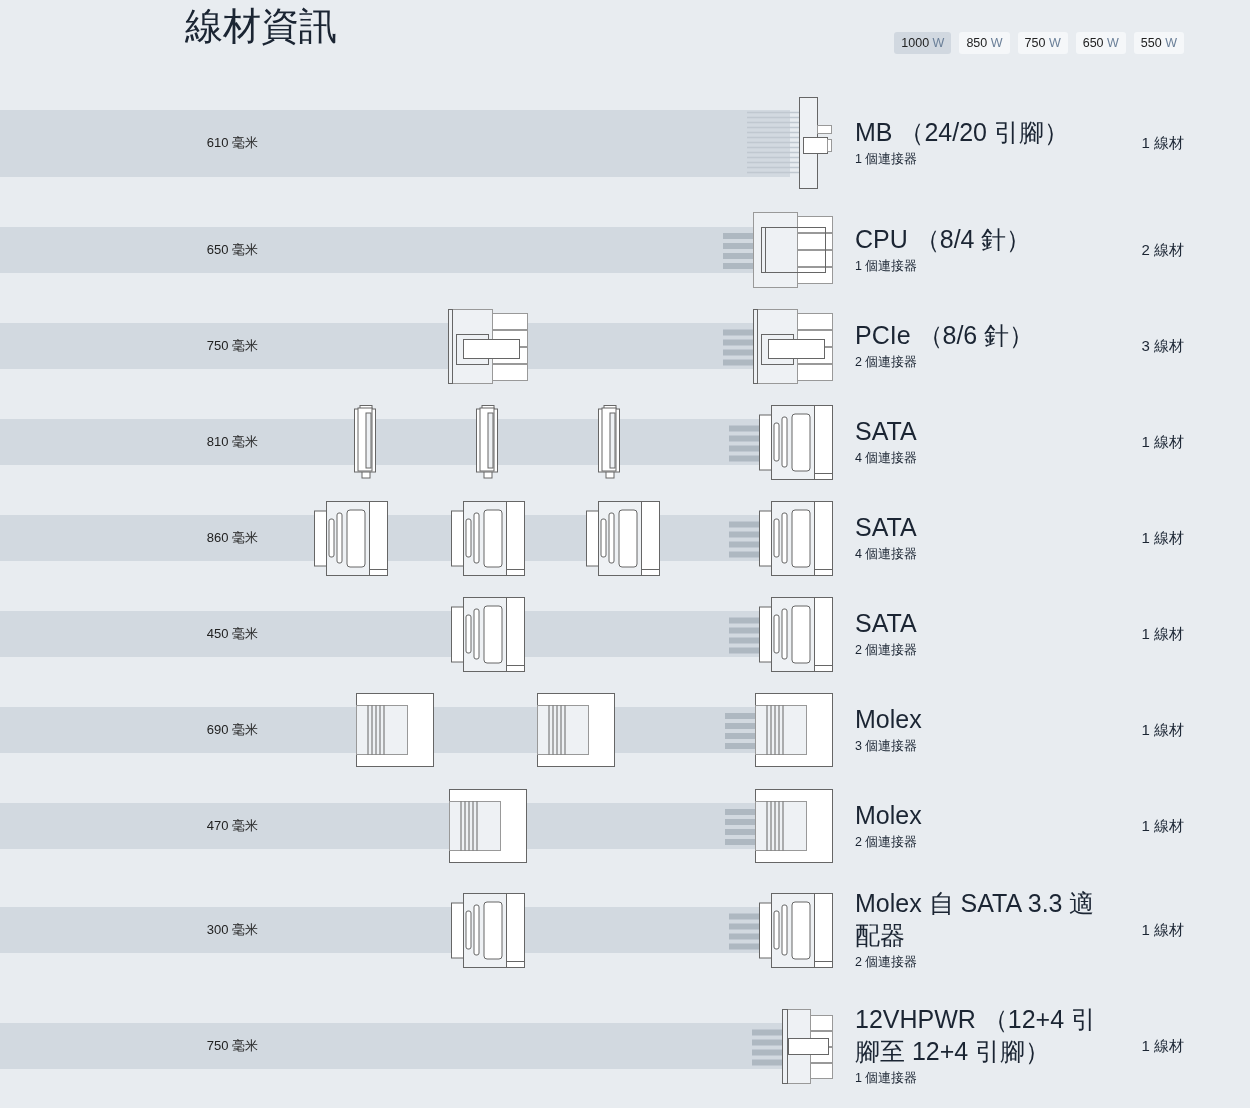 This screenshot has width=1250, height=1108. Describe the element at coordinates (232, 442) in the screenshot. I see `cable-length: 810 毫米` at that location.